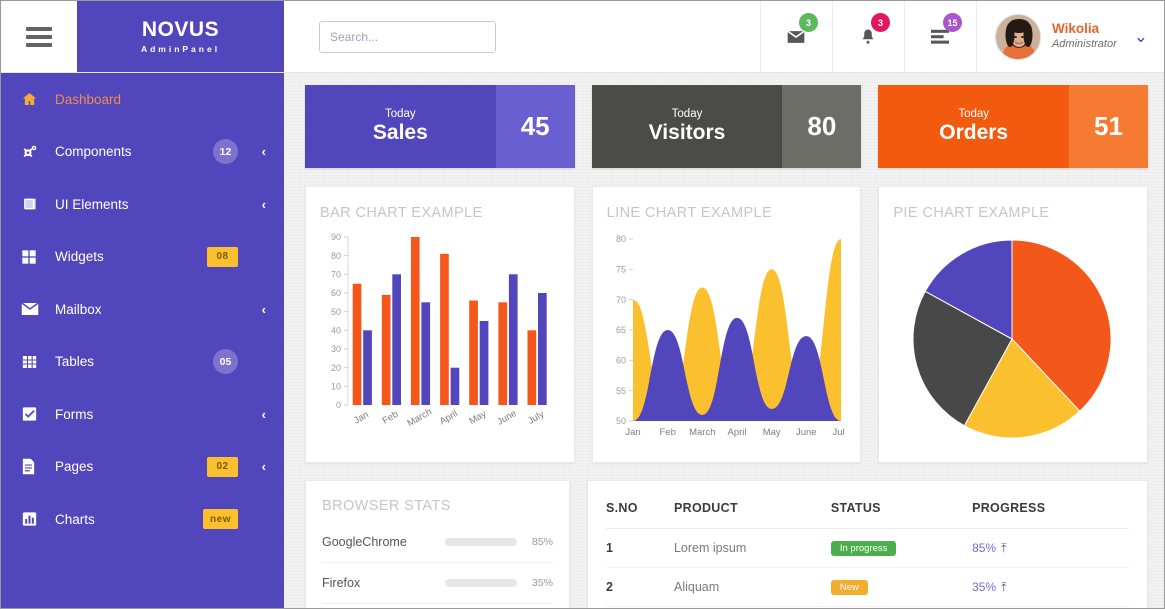 The image size is (1165, 609). What do you see at coordinates (1084, 36) in the screenshot?
I see `user-meta: Wikolia Administrator` at bounding box center [1084, 36].